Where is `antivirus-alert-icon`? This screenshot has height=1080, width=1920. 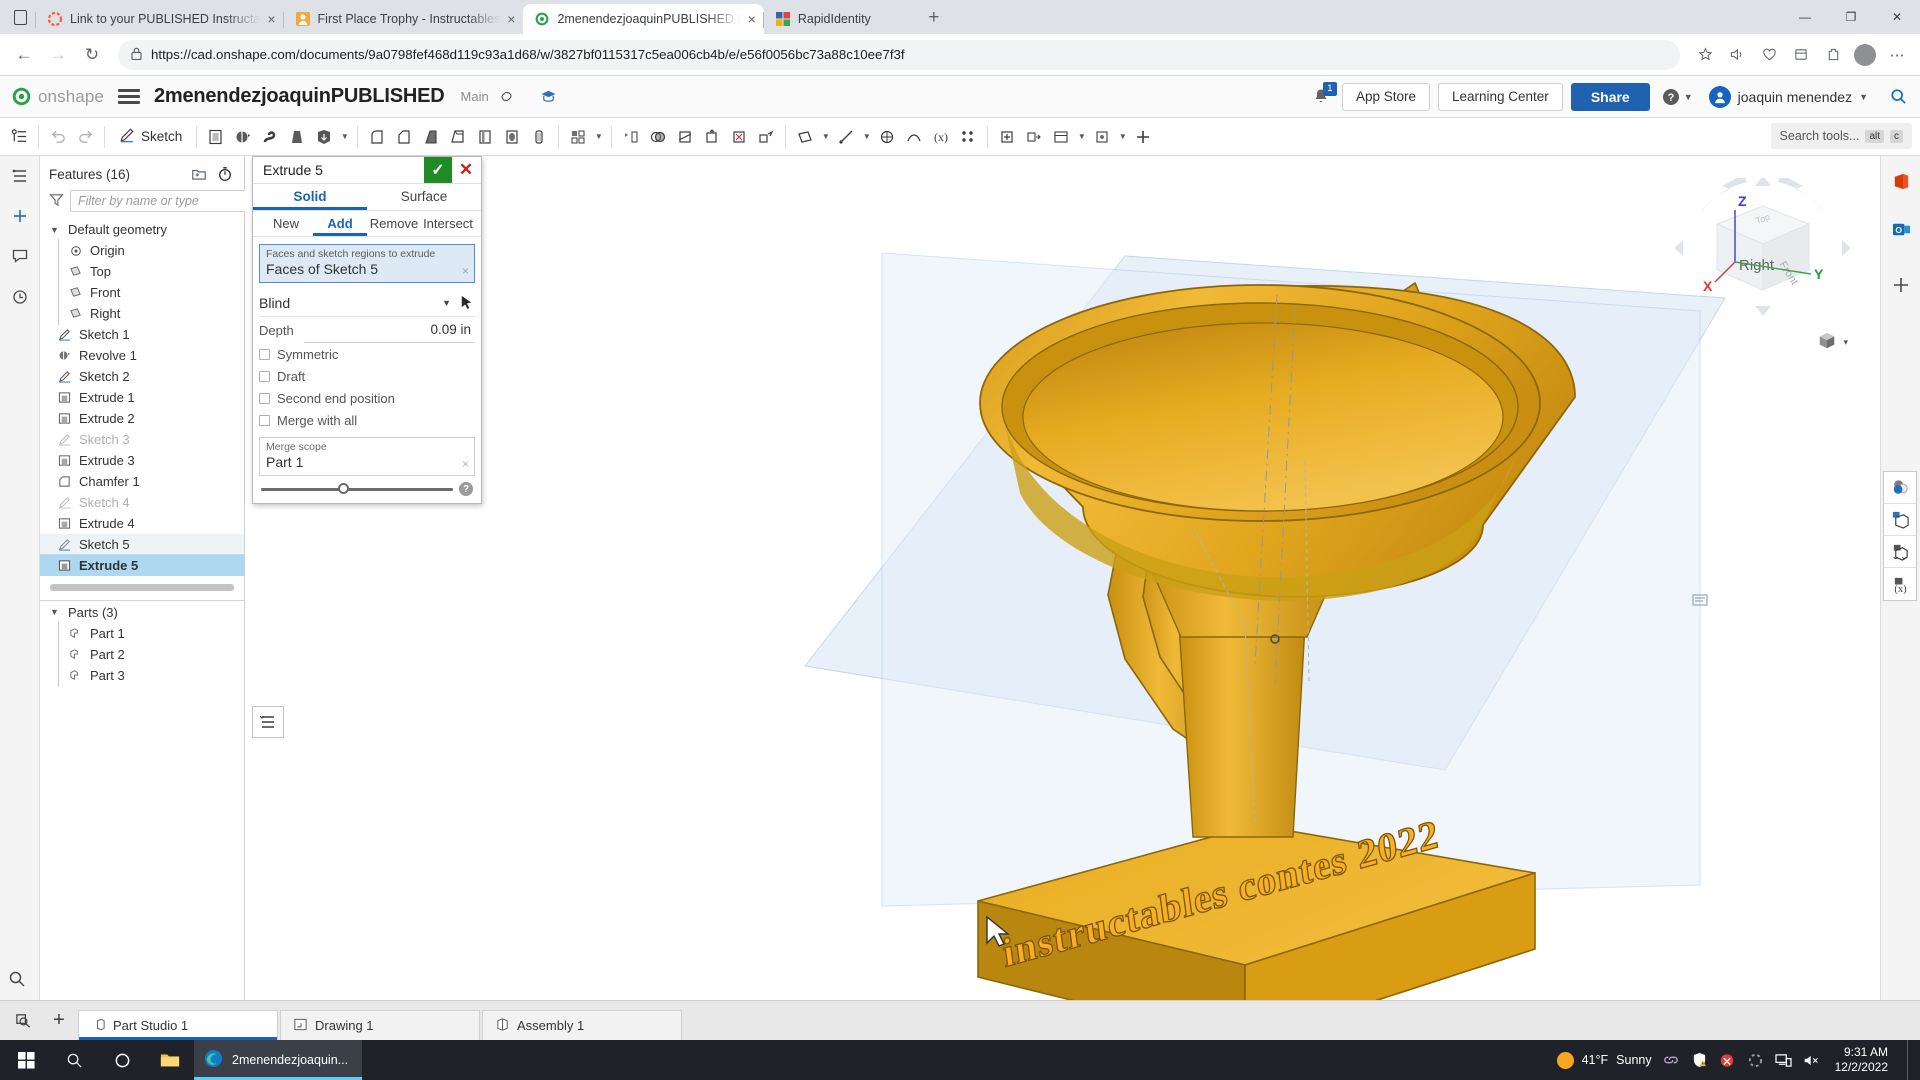
antivirus-alert-icon is located at coordinates (1727, 1060).